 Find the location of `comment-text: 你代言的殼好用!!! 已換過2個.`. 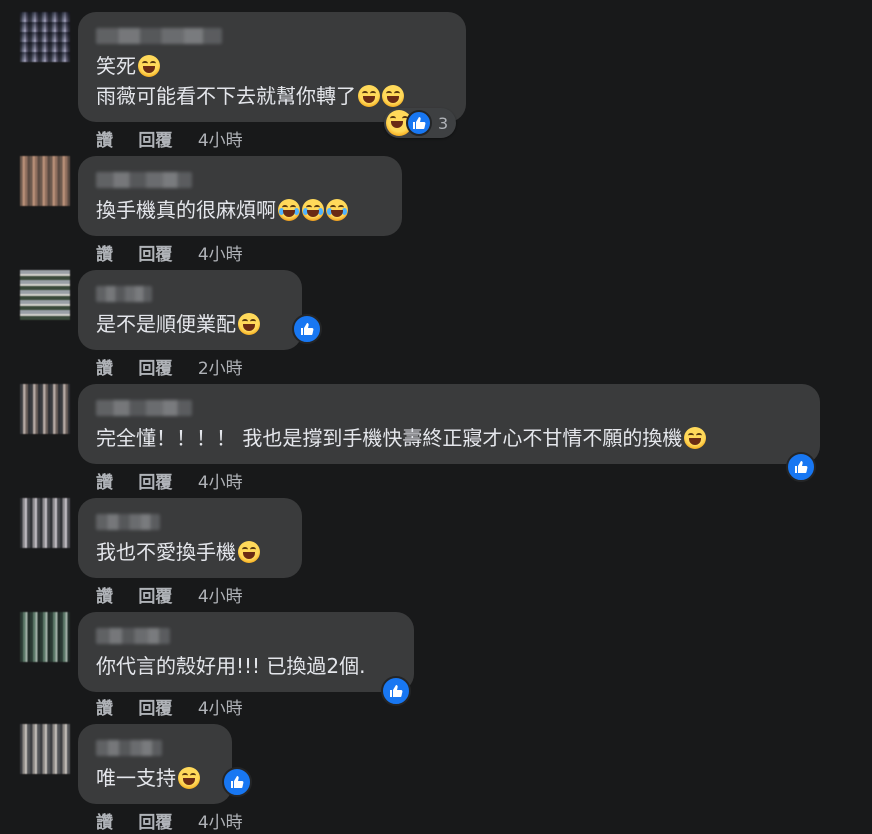

comment-text: 你代言的殼好用!!! 已換過2個. is located at coordinates (231, 666).